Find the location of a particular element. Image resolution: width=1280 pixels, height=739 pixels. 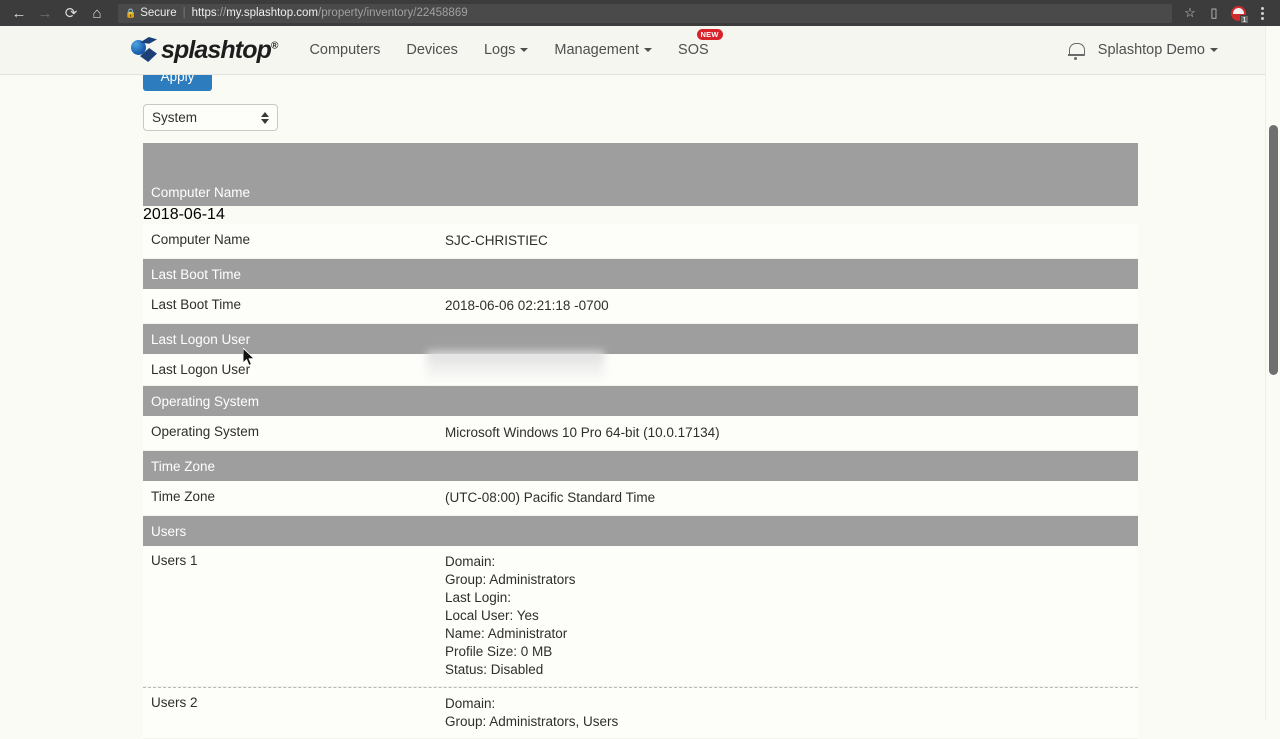

security-label: Secure is located at coordinates (158, 13).